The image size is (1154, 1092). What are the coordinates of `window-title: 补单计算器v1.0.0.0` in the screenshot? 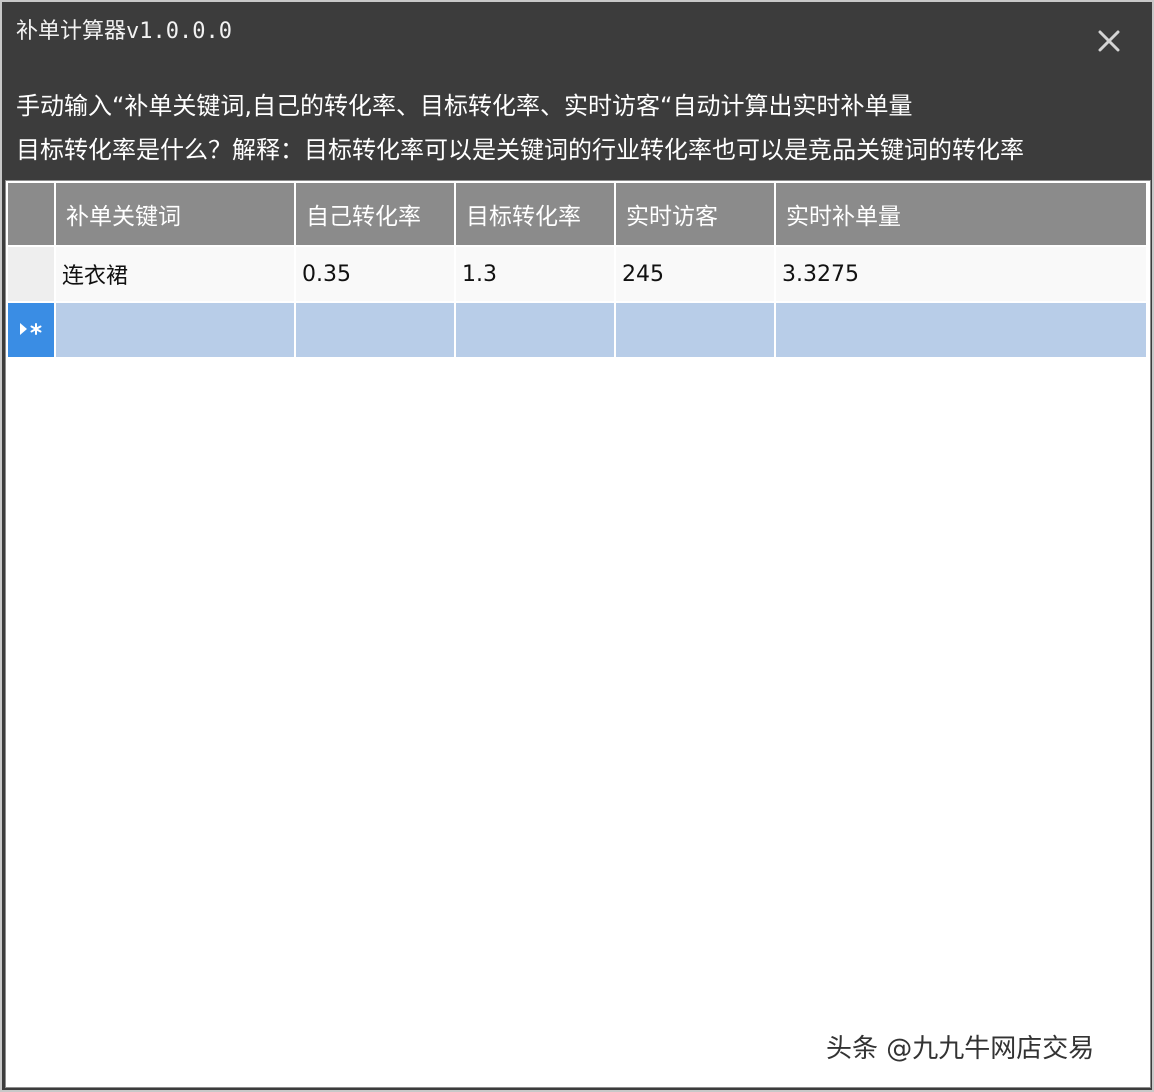 It's located at (124, 31).